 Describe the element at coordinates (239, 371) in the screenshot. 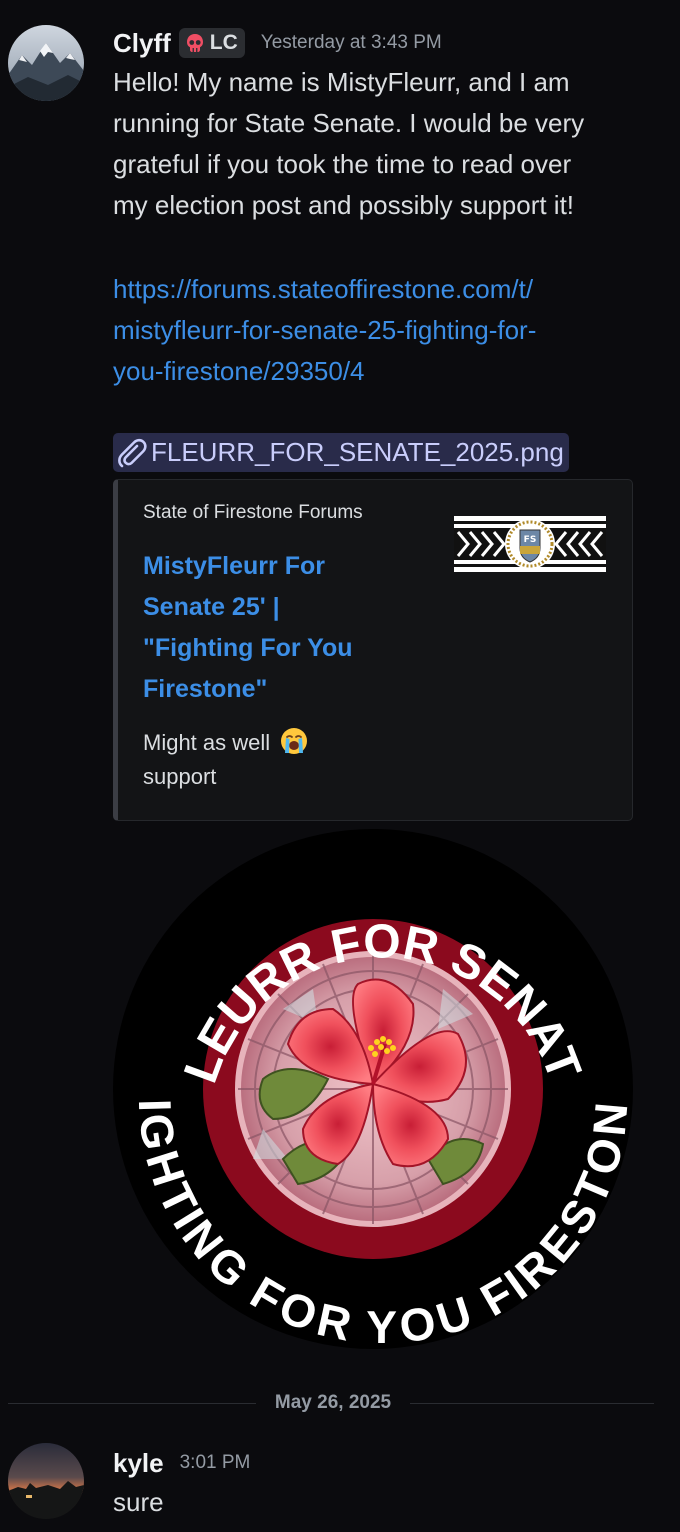

I see `link-line: you-firestone/29350/4` at that location.